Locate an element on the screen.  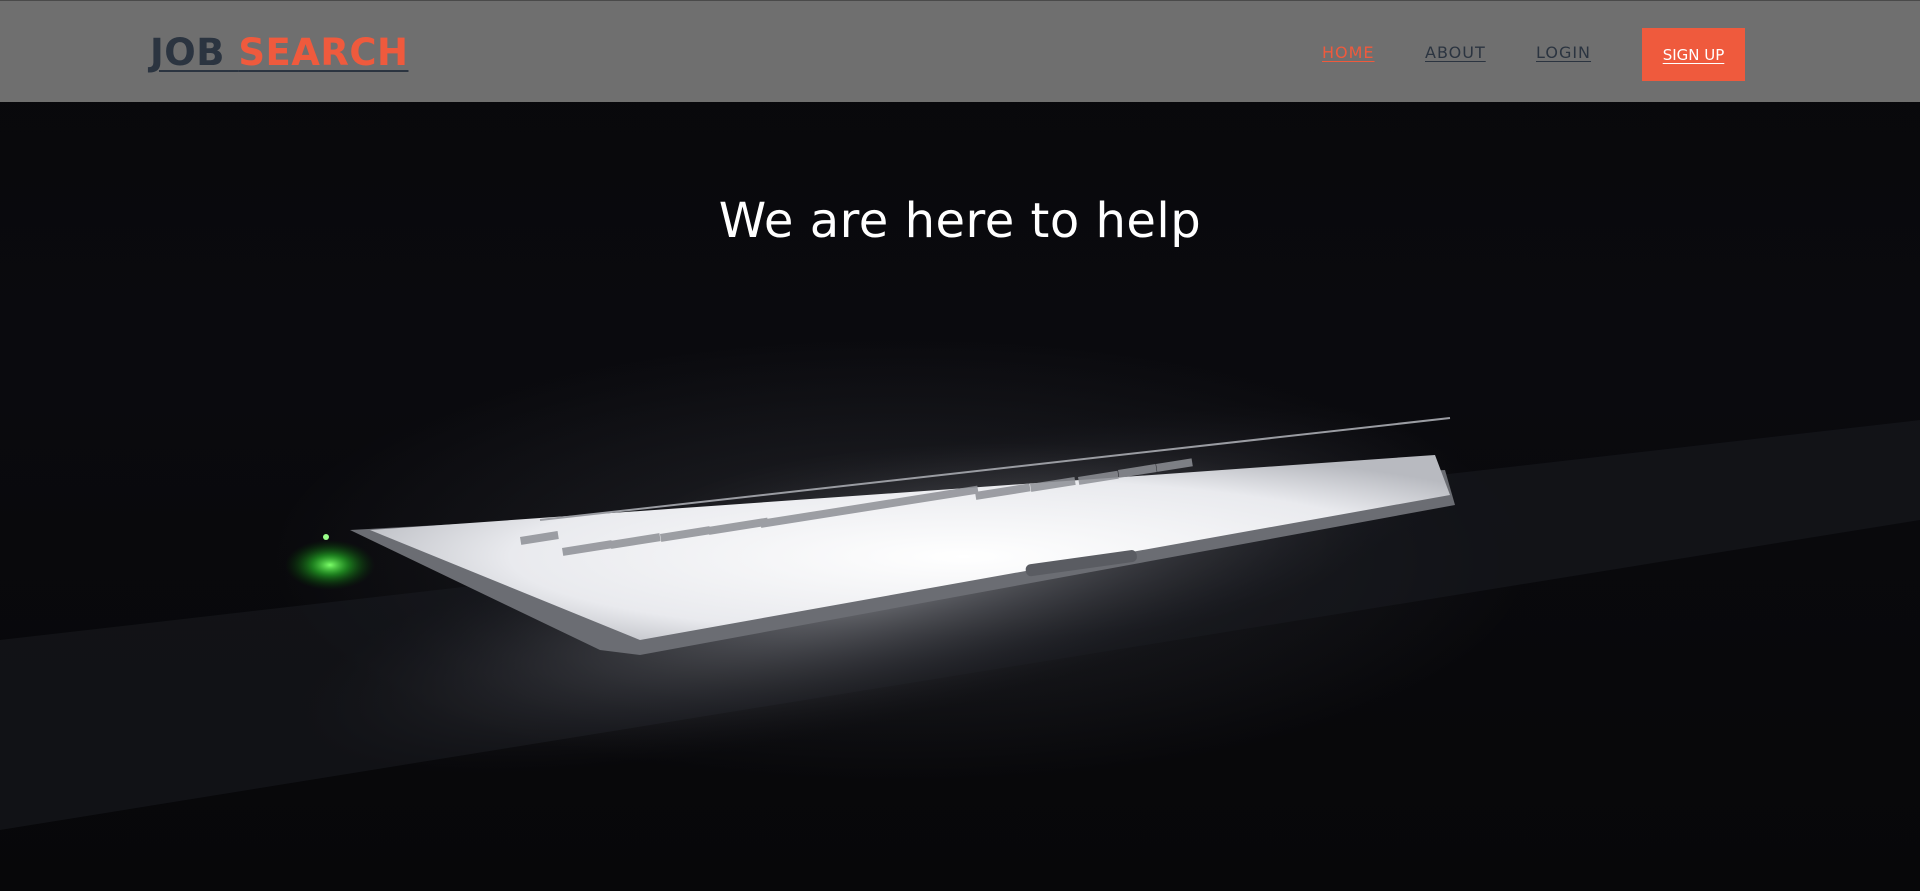
brand-logo-link: JOB SEARCH is located at coordinates (279, 52).